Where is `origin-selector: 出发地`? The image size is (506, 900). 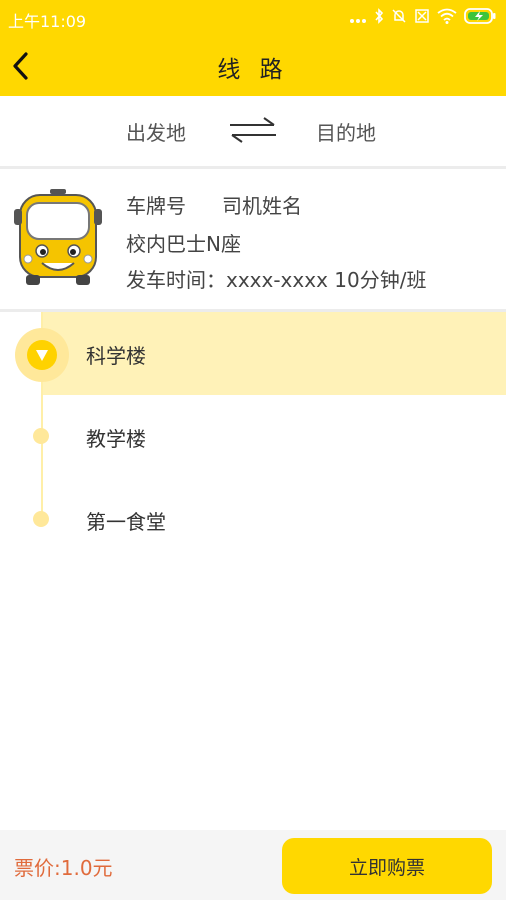
origin-selector: 出发地 is located at coordinates (156, 131).